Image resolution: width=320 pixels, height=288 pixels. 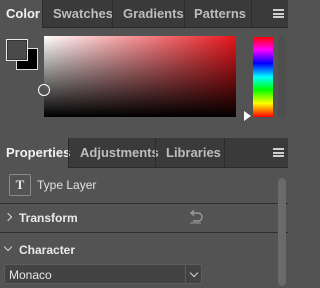 What do you see at coordinates (47, 250) in the screenshot?
I see `character-section-title: Character` at bounding box center [47, 250].